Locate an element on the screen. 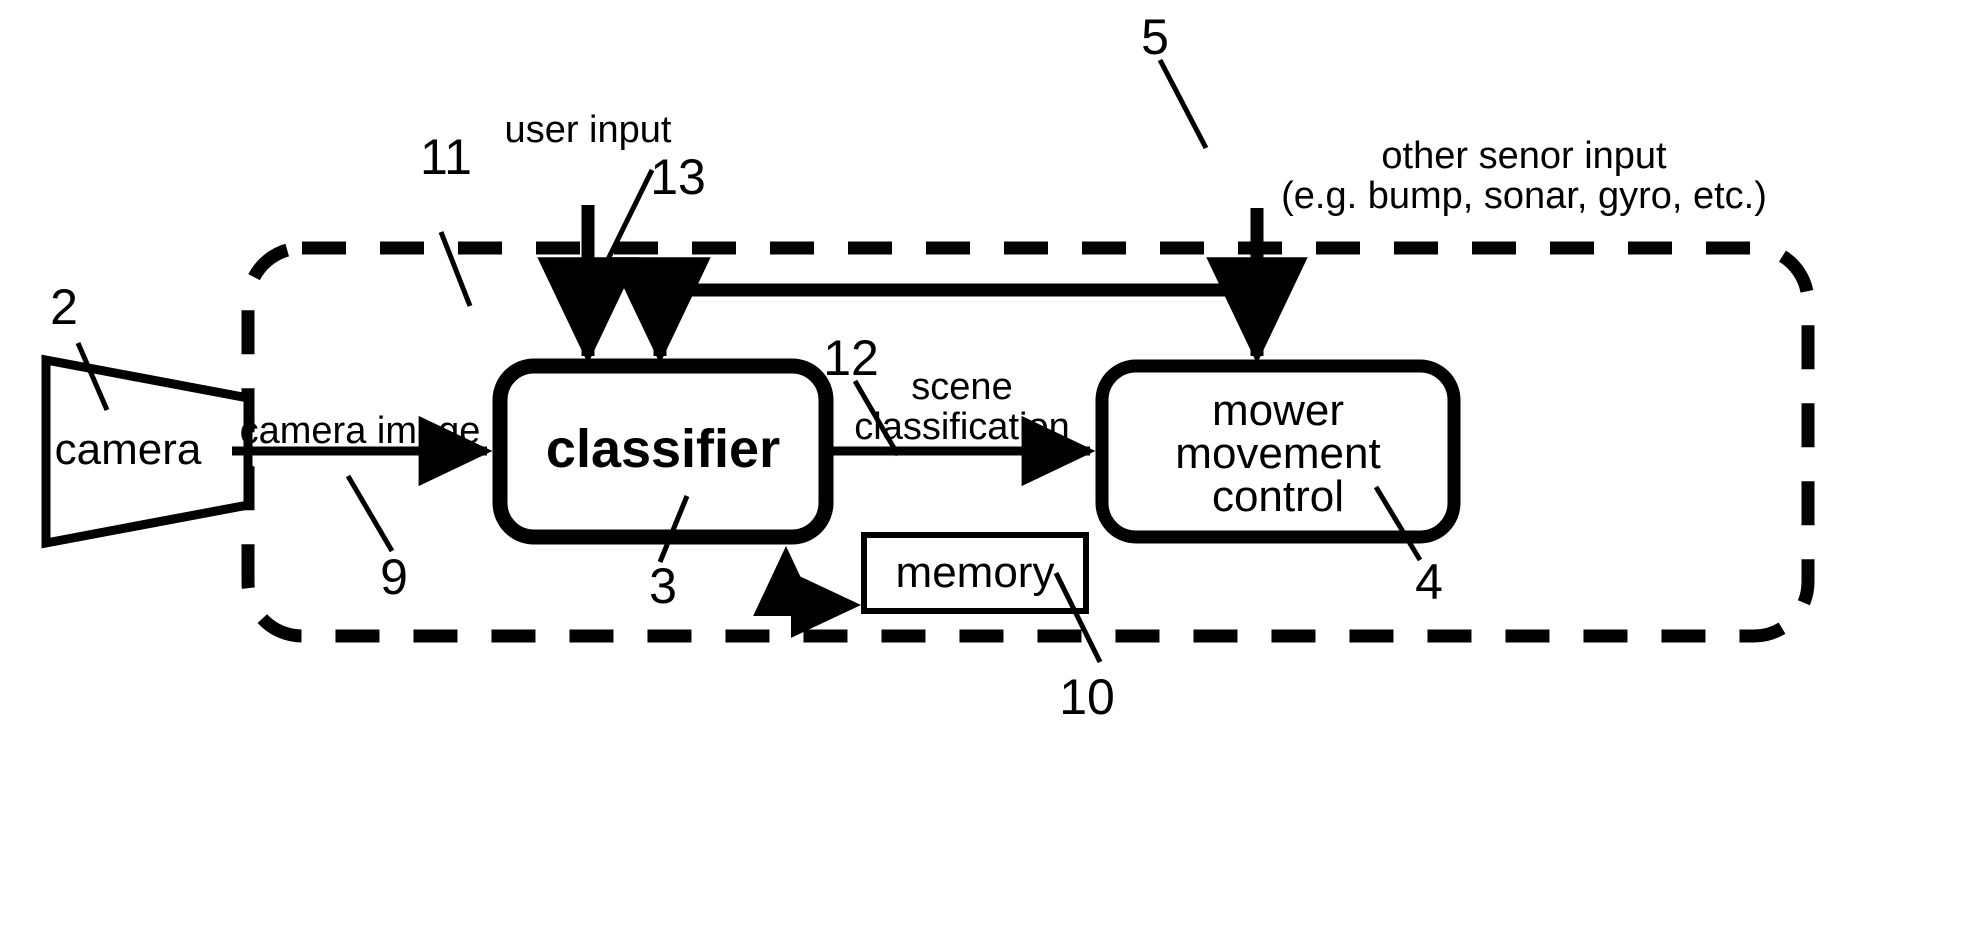  reference-numeral-13: 13 is located at coordinates (678, 177).